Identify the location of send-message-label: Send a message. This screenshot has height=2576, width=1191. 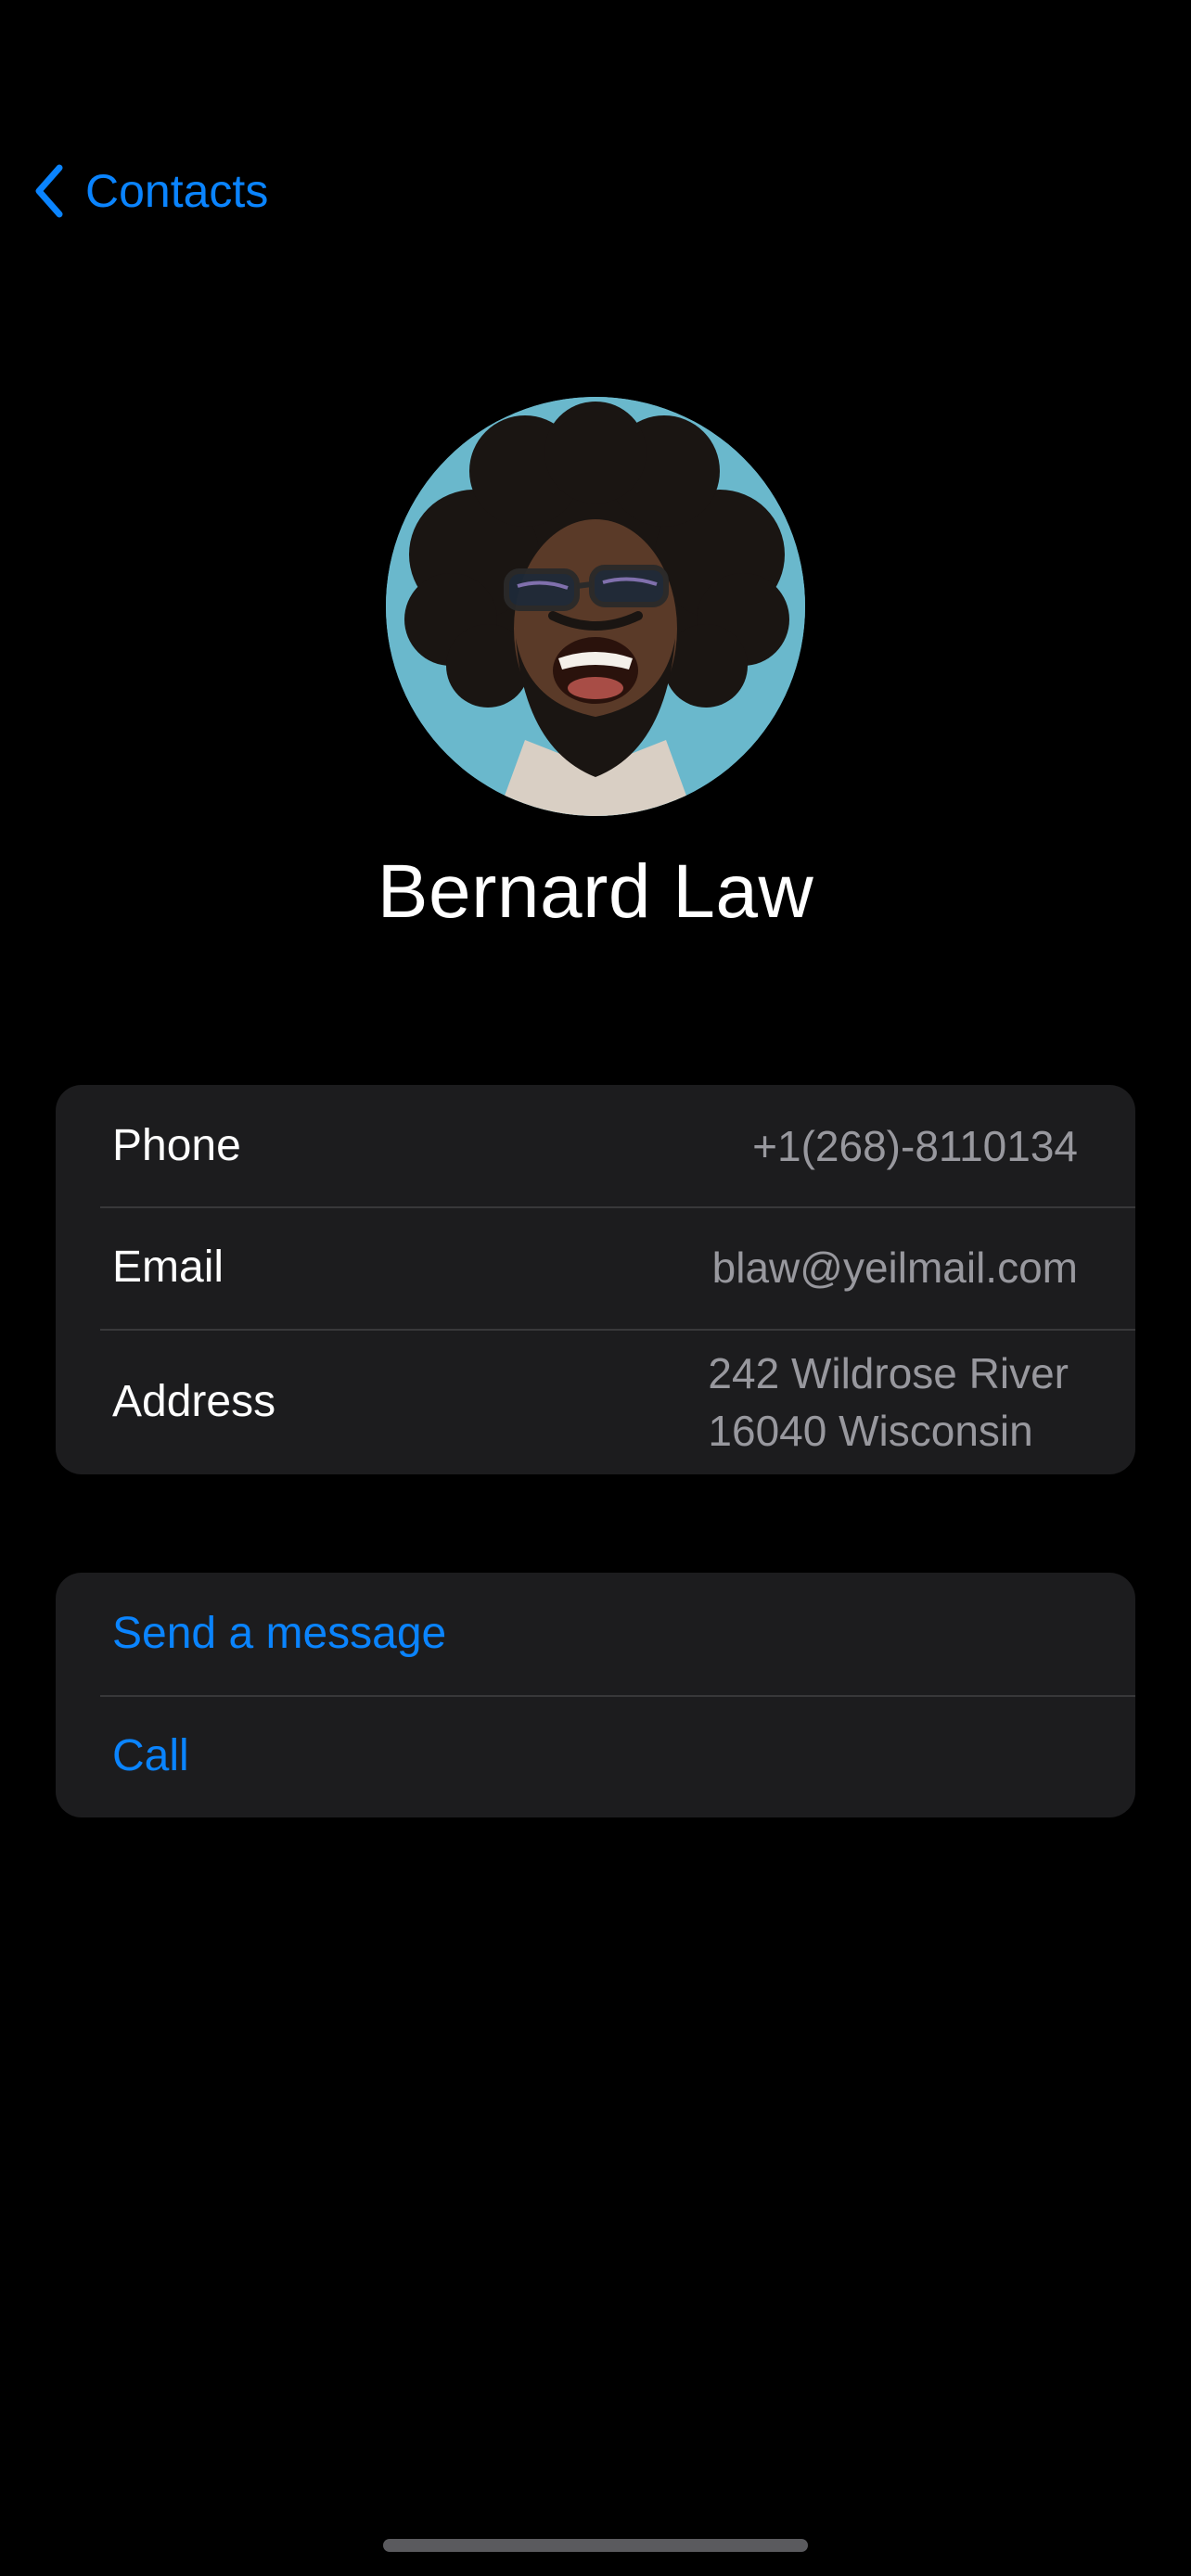
(279, 1633).